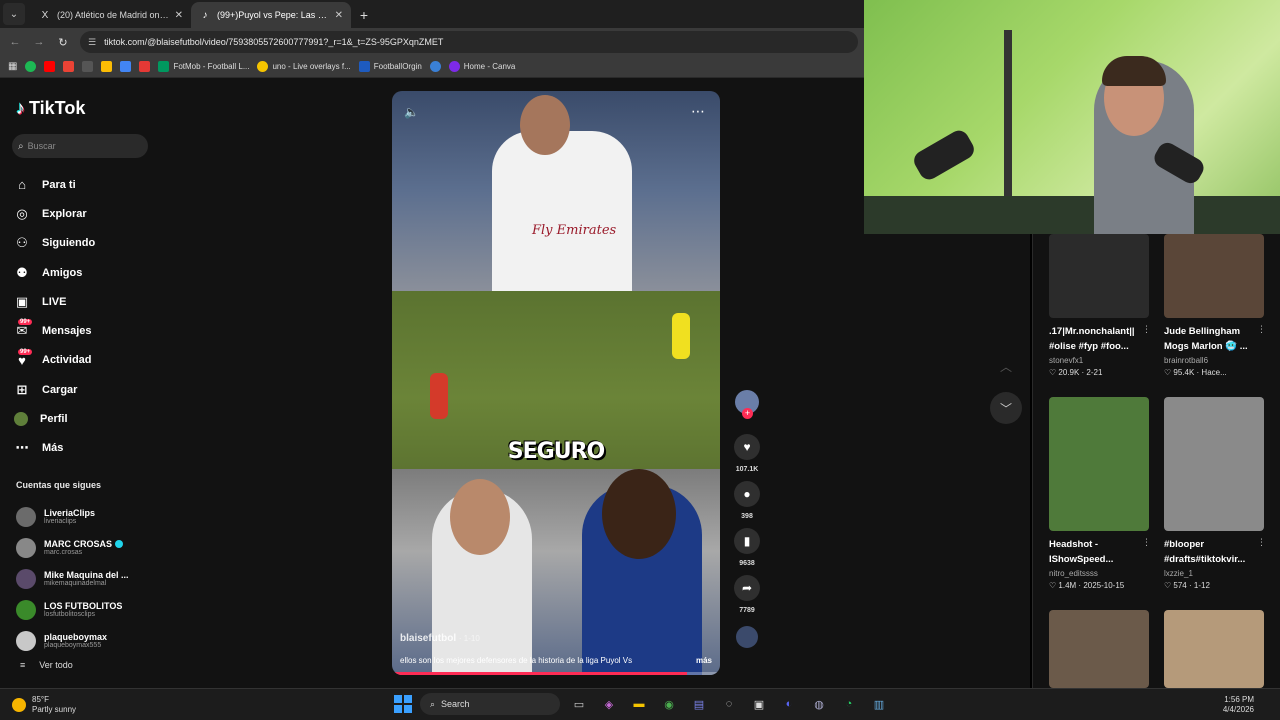 The width and height of the screenshot is (1280, 720). What do you see at coordinates (849, 704) in the screenshot?
I see `whatsapp-icon: ◔` at bounding box center [849, 704].